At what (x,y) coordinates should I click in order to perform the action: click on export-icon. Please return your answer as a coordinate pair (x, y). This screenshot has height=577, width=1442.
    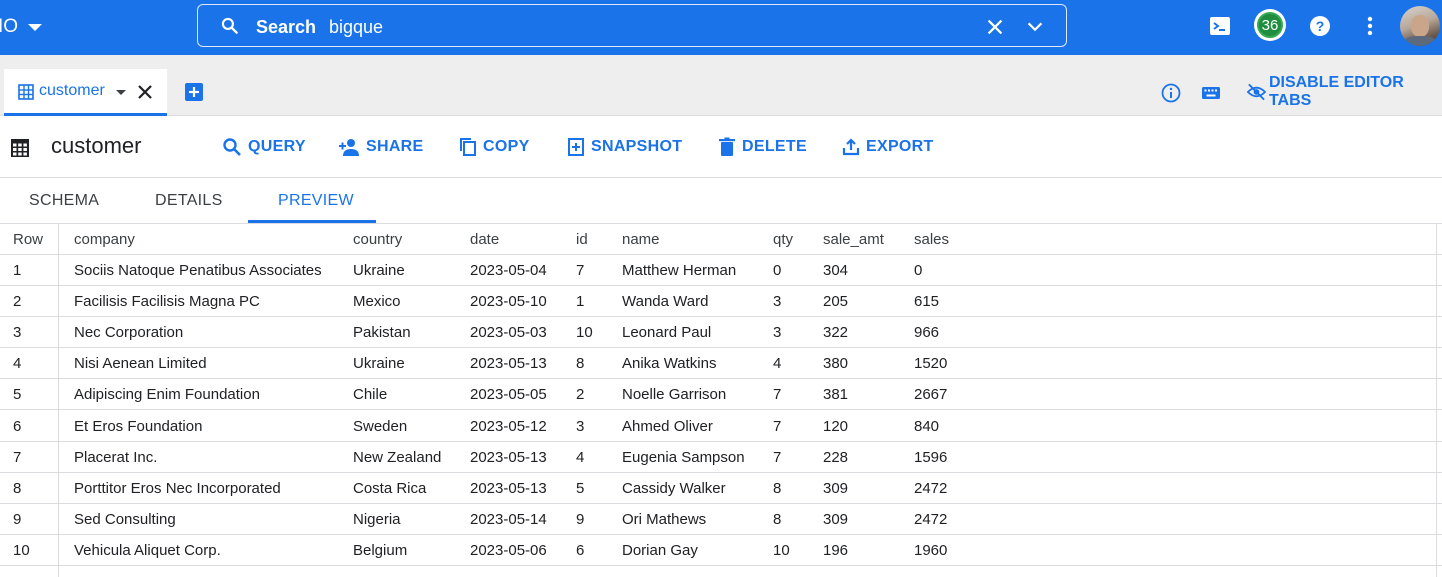
    Looking at the image, I should click on (851, 147).